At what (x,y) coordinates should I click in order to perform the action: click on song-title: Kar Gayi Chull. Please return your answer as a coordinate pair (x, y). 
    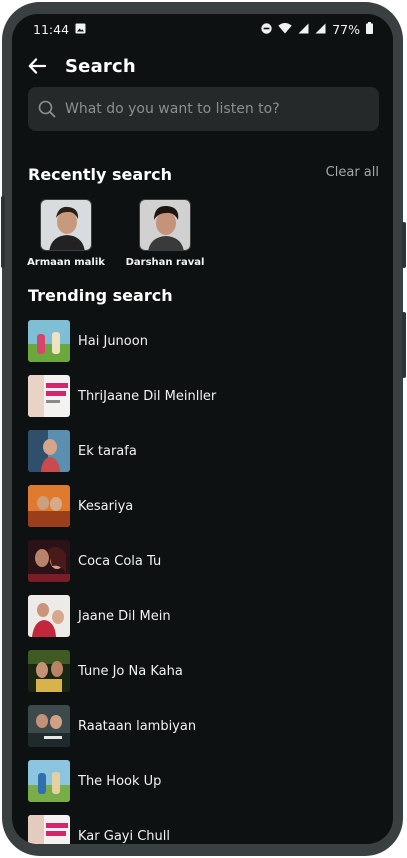
    Looking at the image, I should click on (124, 836).